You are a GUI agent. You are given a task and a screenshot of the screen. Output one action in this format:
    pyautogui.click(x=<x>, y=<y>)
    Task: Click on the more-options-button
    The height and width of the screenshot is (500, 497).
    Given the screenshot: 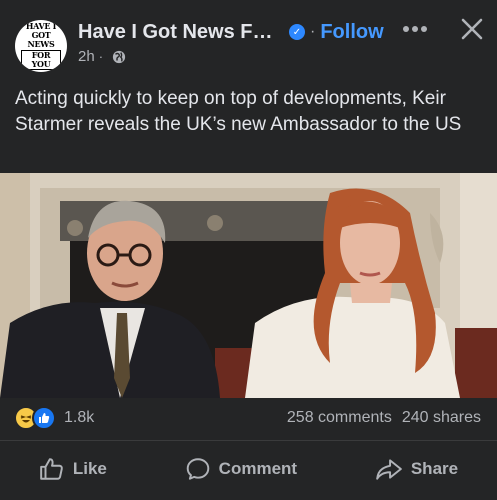 What is the action you would take?
    pyautogui.click(x=415, y=29)
    